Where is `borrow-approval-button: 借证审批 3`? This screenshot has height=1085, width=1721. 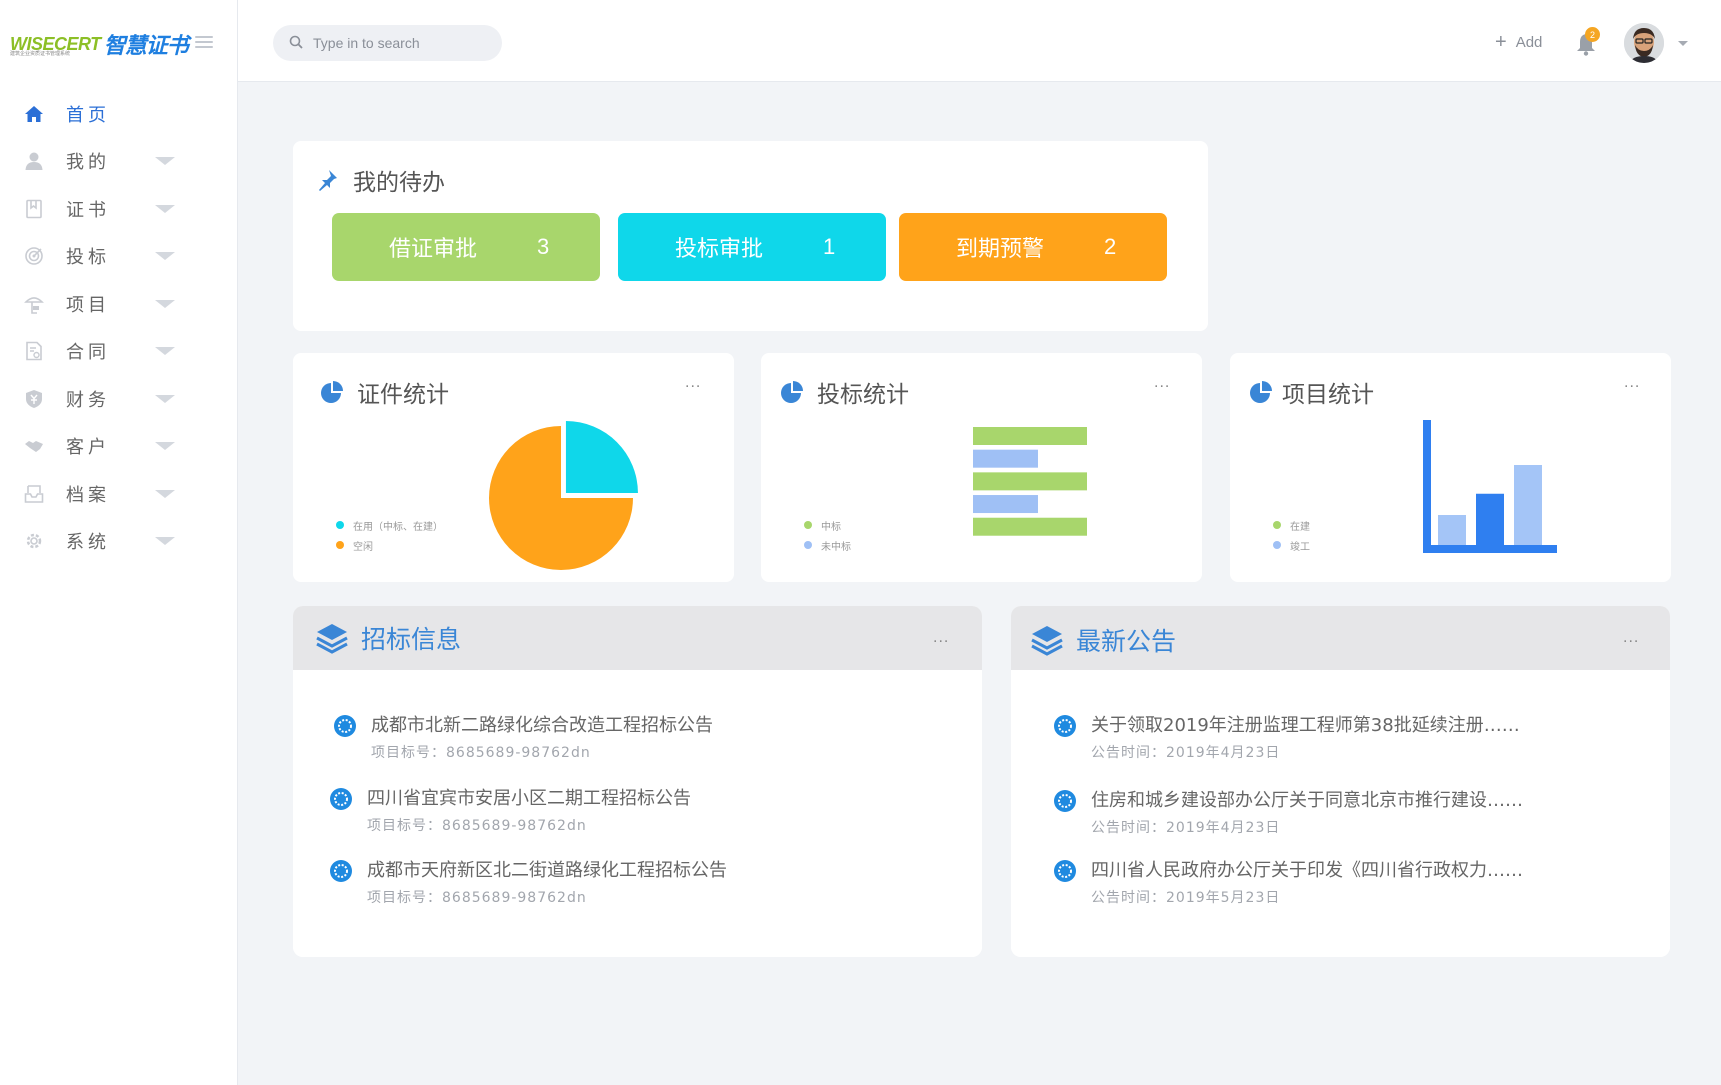 borrow-approval-button: 借证审批 3 is located at coordinates (466, 247).